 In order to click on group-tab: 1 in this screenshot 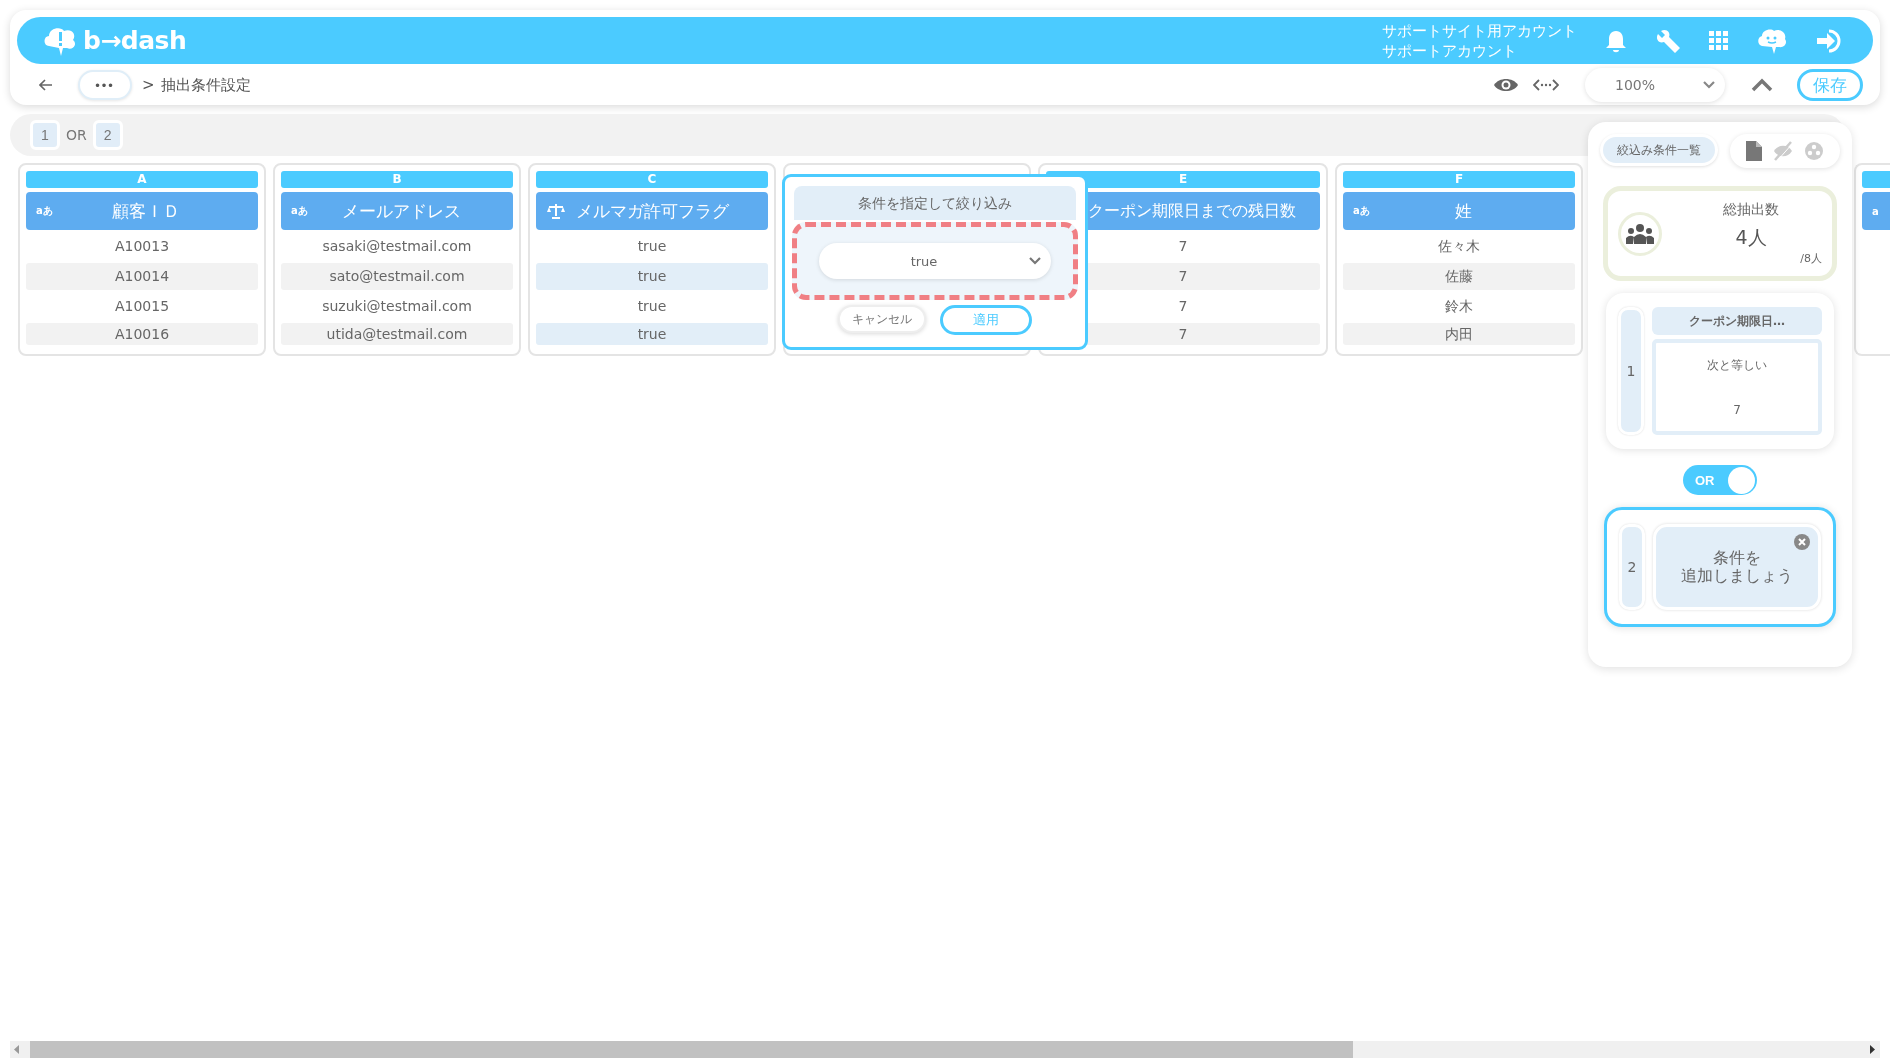, I will do `click(45, 135)`.